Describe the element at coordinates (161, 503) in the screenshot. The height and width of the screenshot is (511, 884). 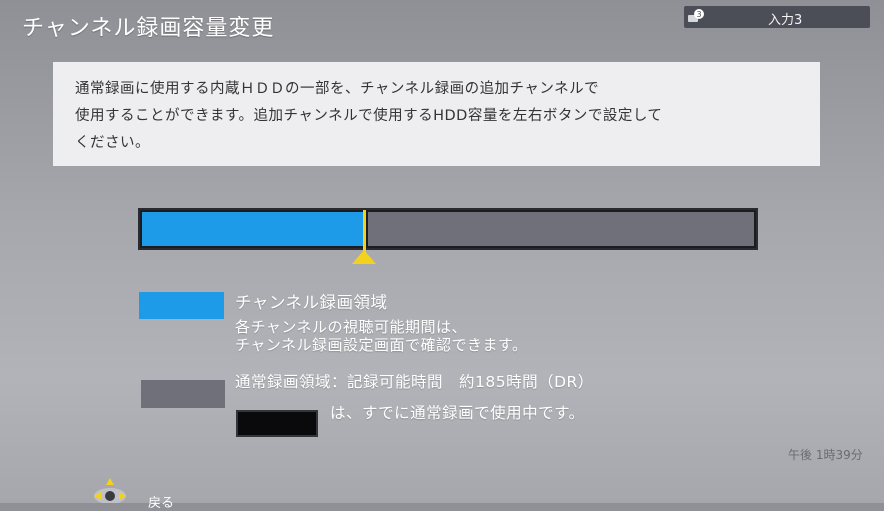
I see `back-label: 戻る` at that location.